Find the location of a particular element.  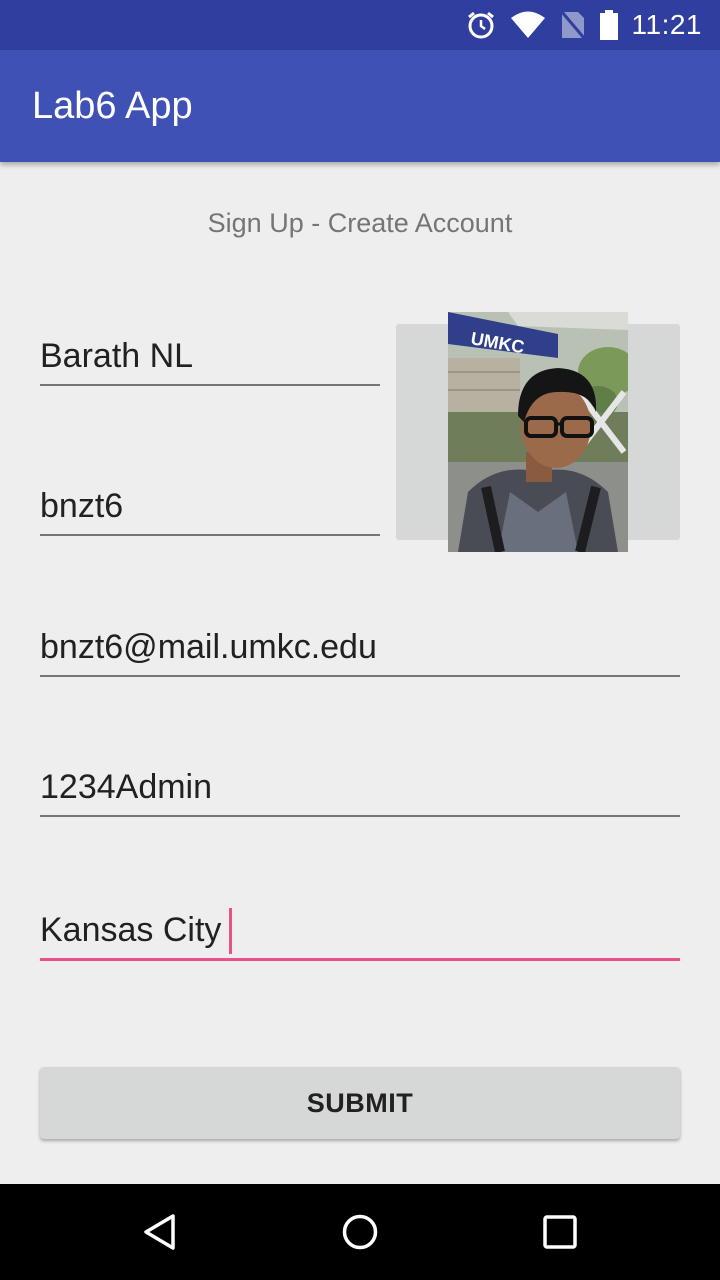

profile-photo: UMKC is located at coordinates (538, 432).